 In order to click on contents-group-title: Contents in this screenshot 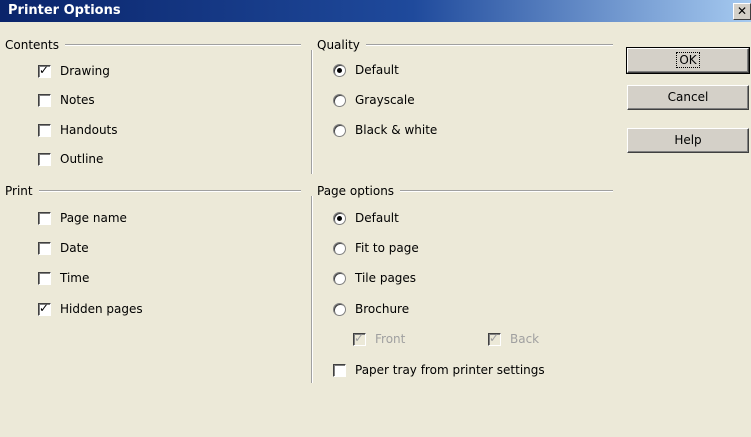, I will do `click(153, 45)`.